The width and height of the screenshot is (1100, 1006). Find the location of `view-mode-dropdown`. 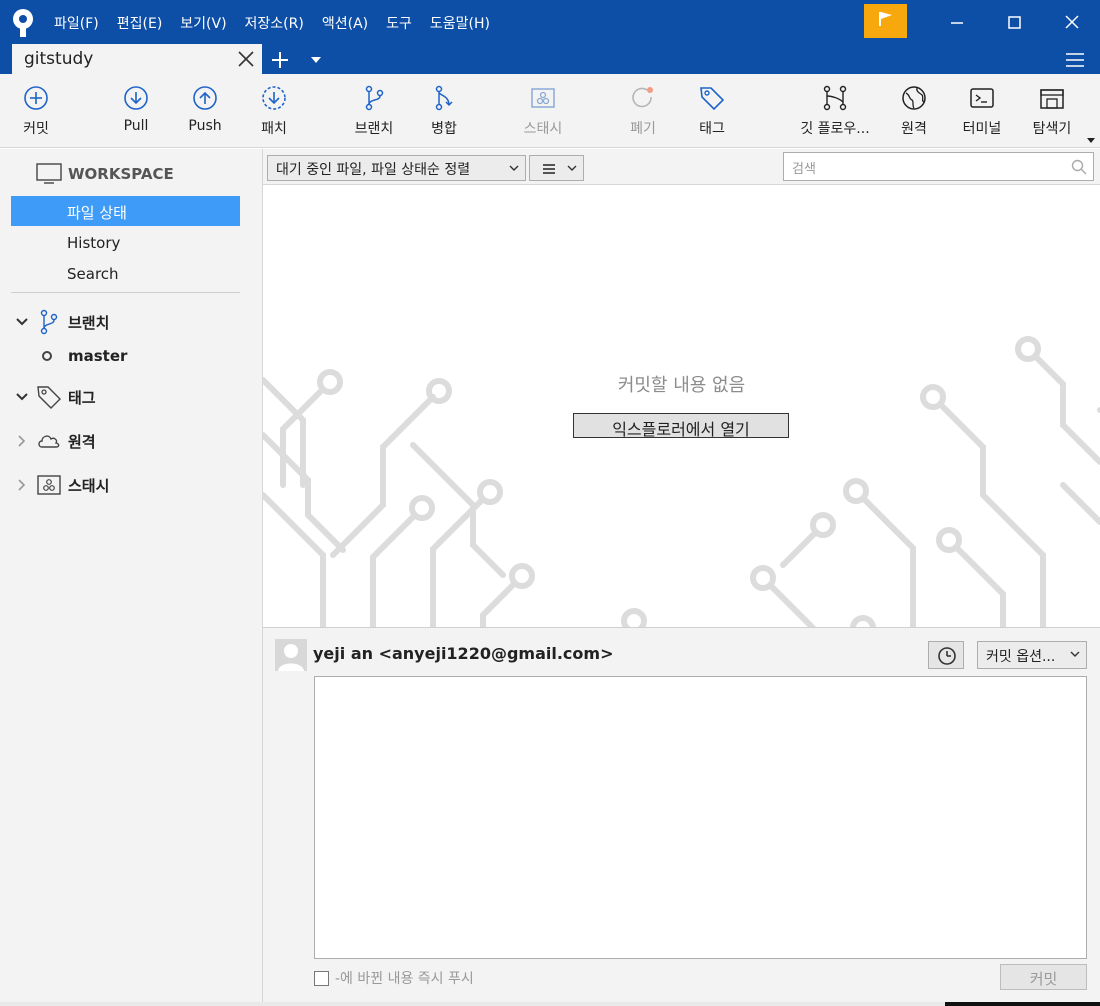

view-mode-dropdown is located at coordinates (556, 168).